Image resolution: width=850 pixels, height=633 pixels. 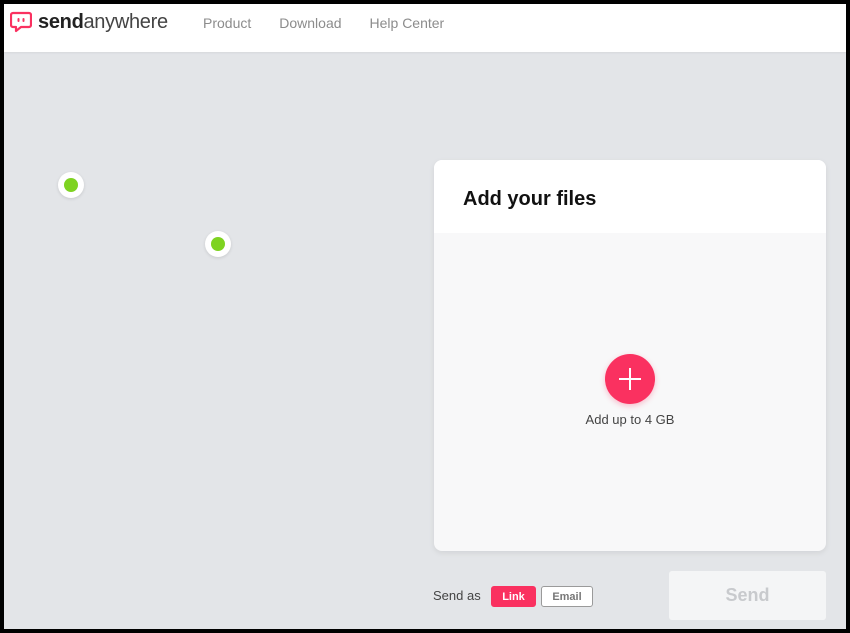 I want to click on upload-limit-text: Add up to 4 GB, so click(x=630, y=419).